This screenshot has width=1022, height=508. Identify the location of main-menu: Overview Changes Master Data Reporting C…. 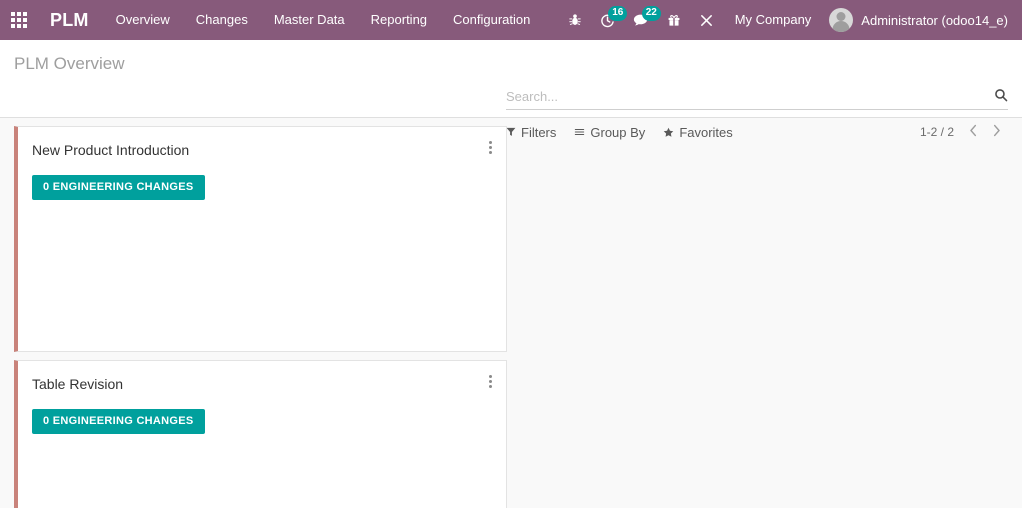
(323, 20).